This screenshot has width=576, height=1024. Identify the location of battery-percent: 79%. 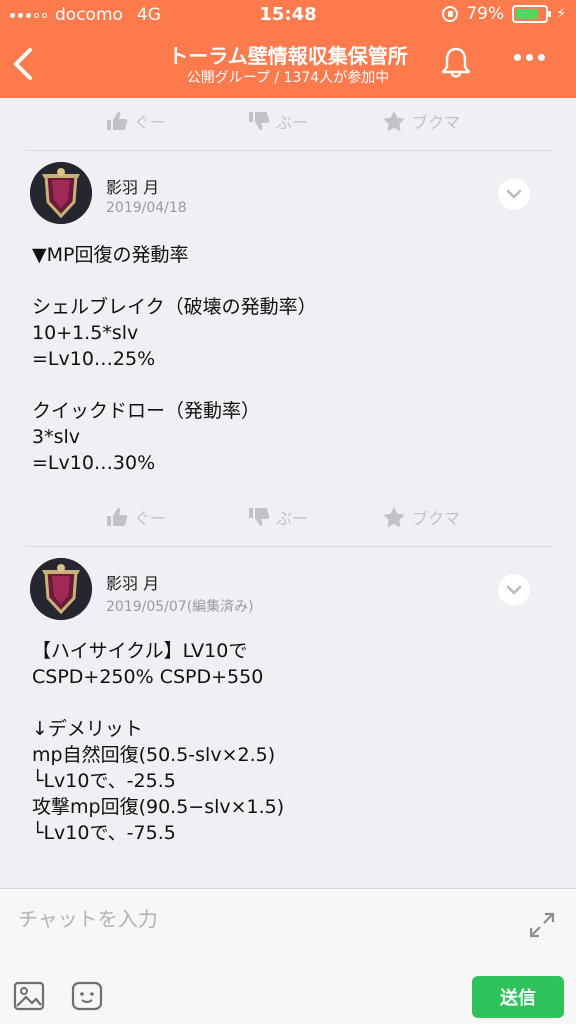
(485, 14).